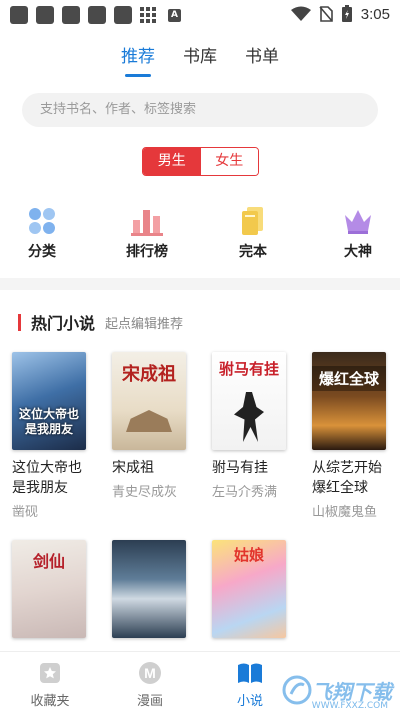 This screenshot has width=400, height=711. I want to click on book-cover, so click(149, 589).